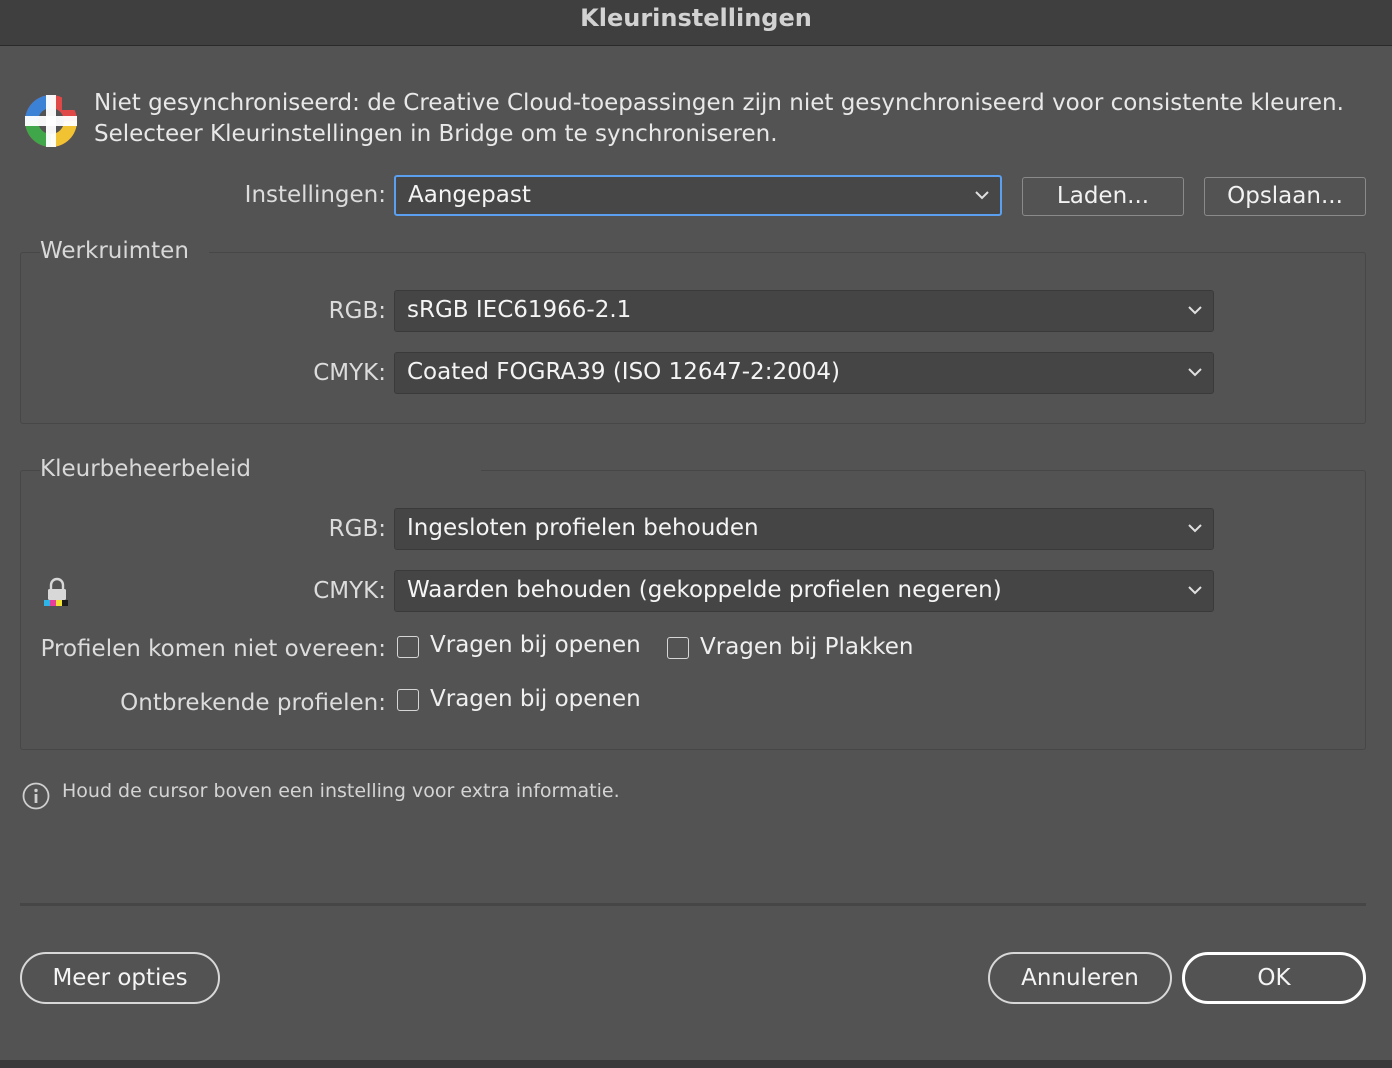 The height and width of the screenshot is (1068, 1392). What do you see at coordinates (693, 904) in the screenshot?
I see `footer-divider` at bounding box center [693, 904].